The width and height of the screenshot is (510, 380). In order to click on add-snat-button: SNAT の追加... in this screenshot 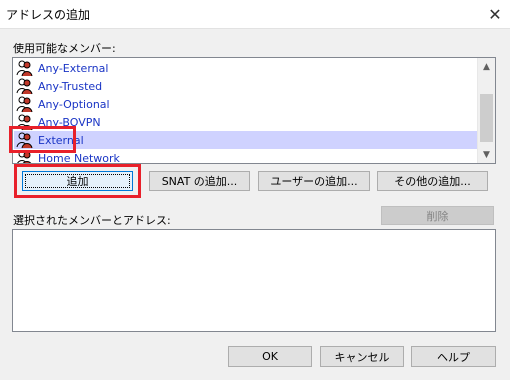, I will do `click(199, 181)`.